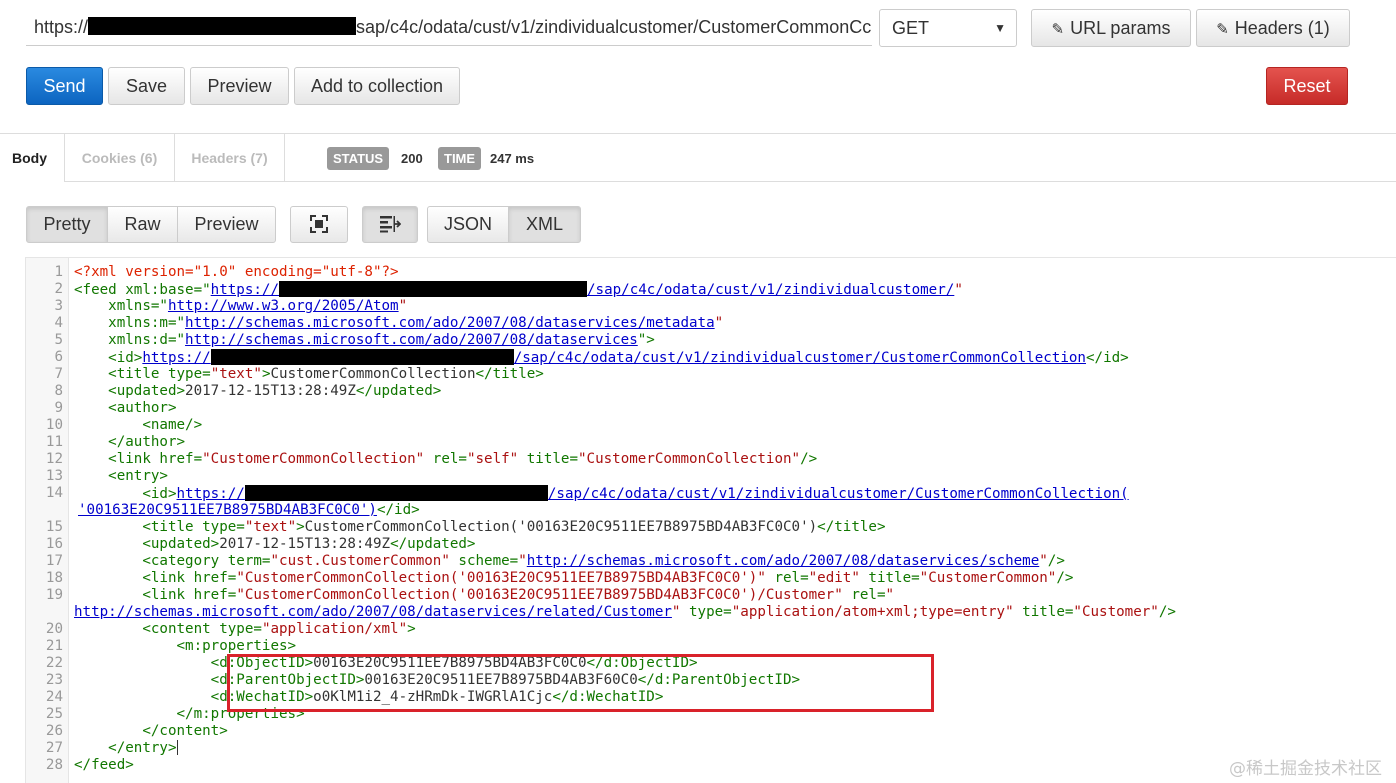 The width and height of the screenshot is (1396, 783). Describe the element at coordinates (1120, 28) in the screenshot. I see `url-params-label: URL params` at that location.